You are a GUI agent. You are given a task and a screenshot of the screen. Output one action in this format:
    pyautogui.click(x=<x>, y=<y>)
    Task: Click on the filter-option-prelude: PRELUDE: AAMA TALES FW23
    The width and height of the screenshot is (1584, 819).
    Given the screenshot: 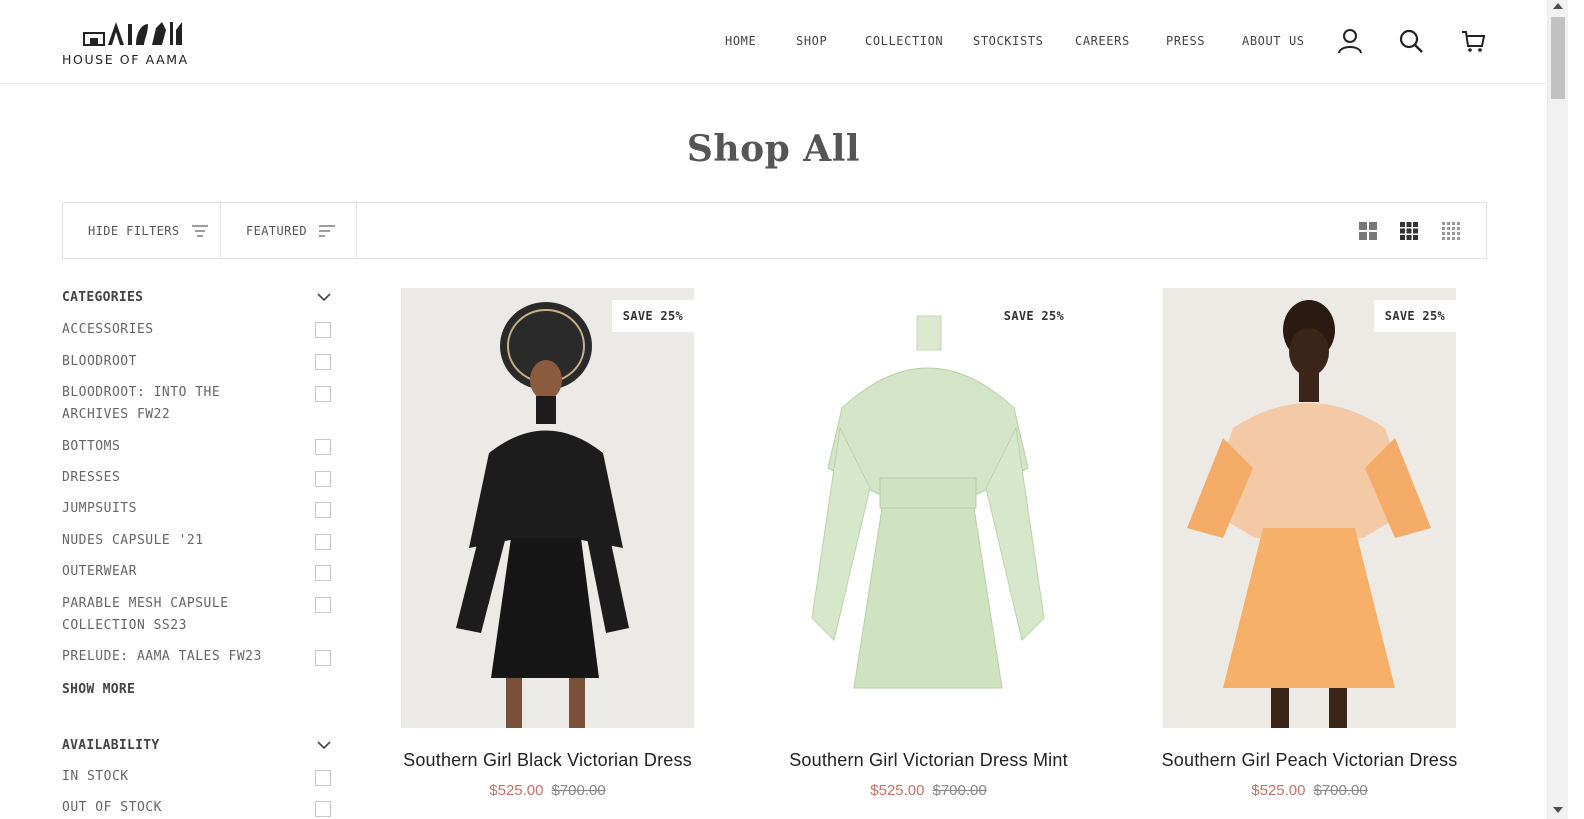 What is the action you would take?
    pyautogui.click(x=197, y=657)
    